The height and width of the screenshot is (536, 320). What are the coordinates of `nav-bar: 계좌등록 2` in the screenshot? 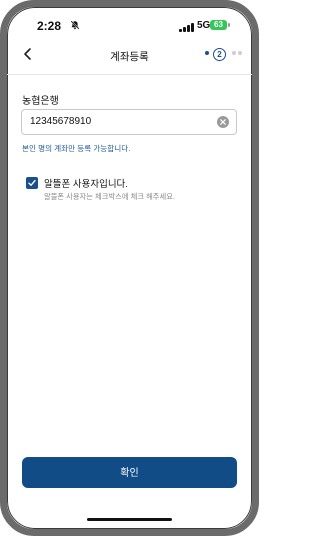 It's located at (129, 57).